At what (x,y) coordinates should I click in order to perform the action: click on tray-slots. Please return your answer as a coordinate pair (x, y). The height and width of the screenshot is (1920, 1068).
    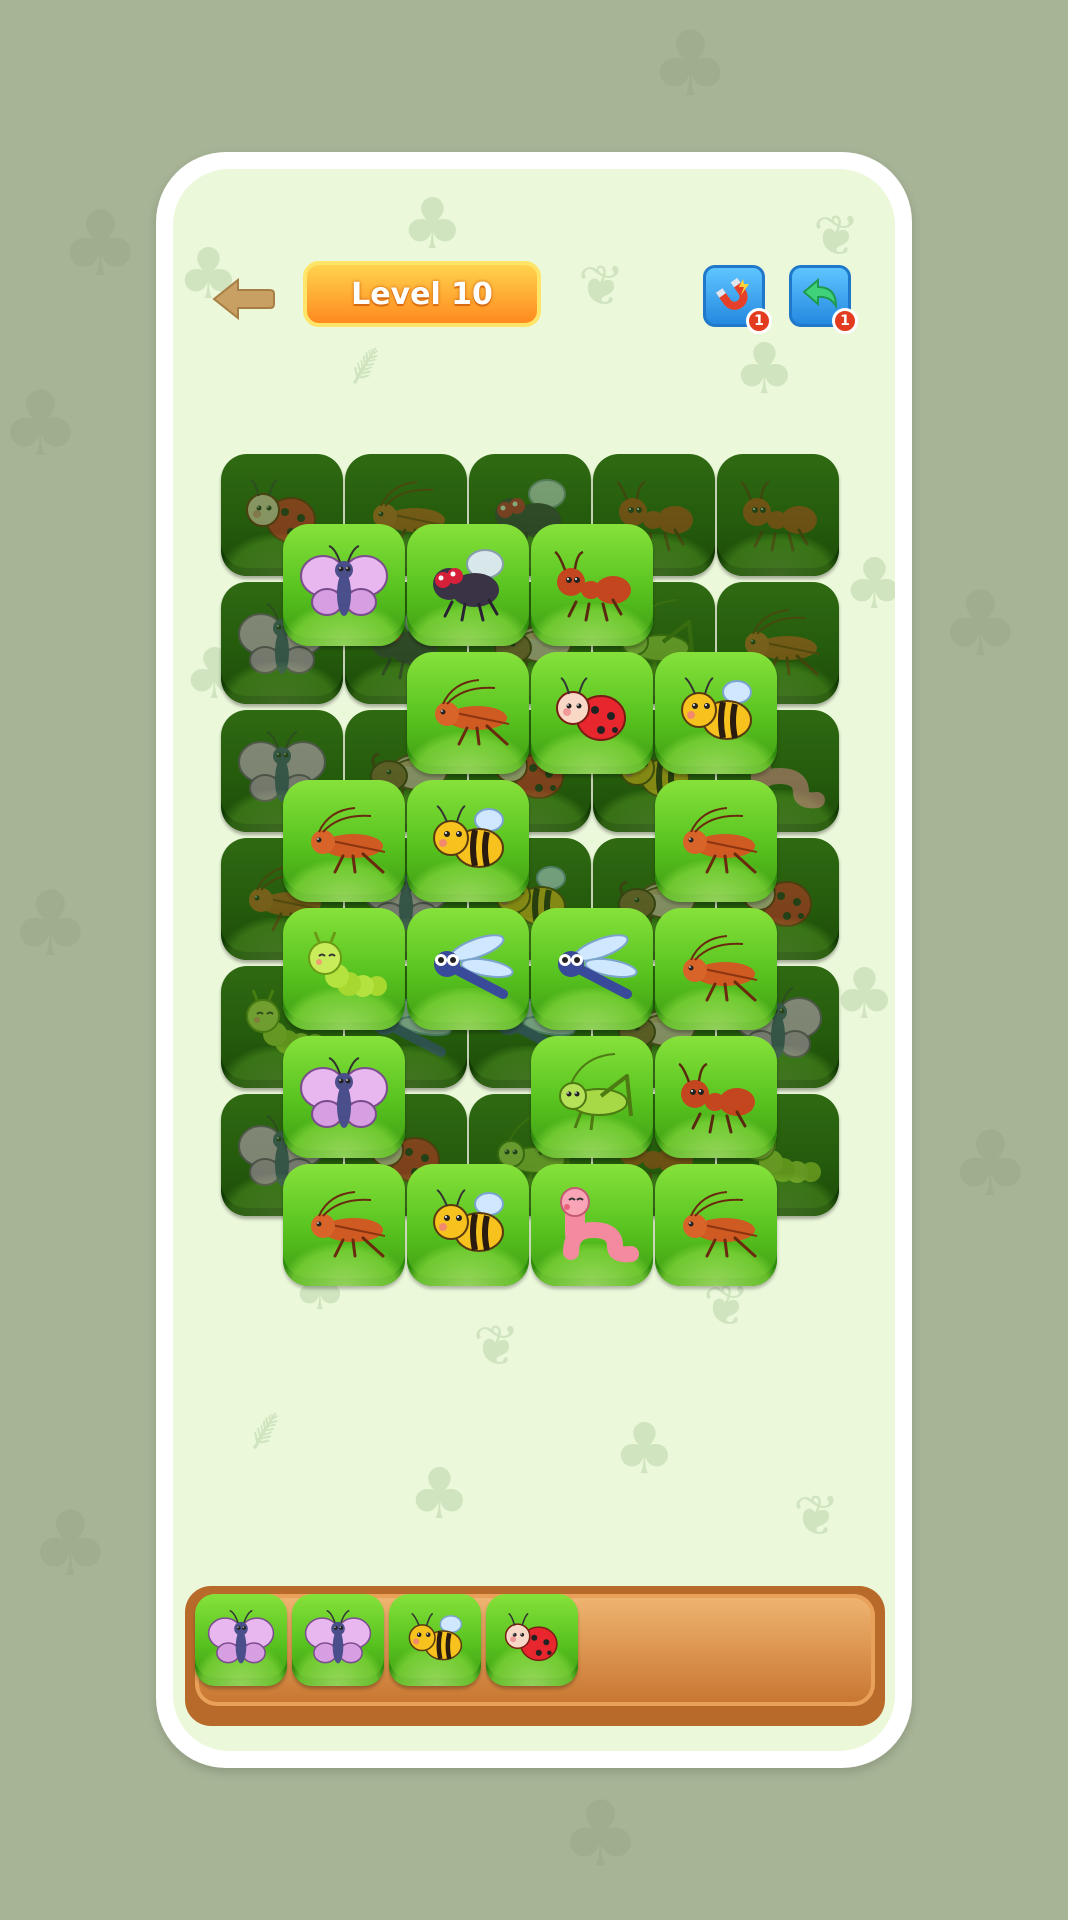
    Looking at the image, I should click on (535, 1650).